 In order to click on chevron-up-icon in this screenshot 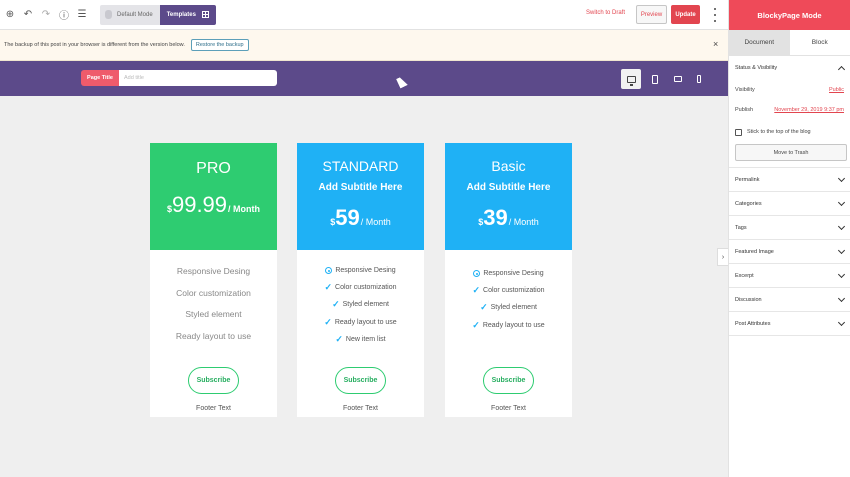, I will do `click(841, 69)`.